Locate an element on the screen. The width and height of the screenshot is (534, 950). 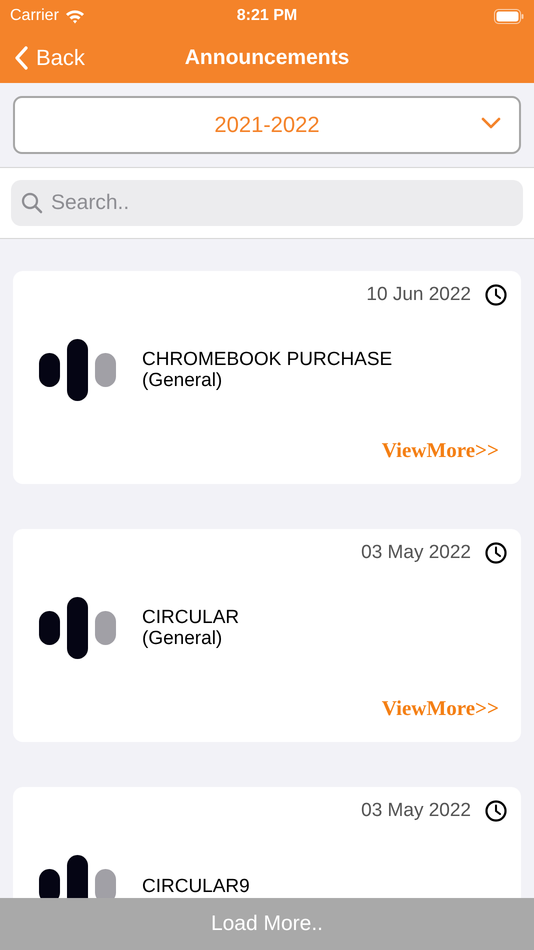
chevron-down-icon is located at coordinates (491, 123).